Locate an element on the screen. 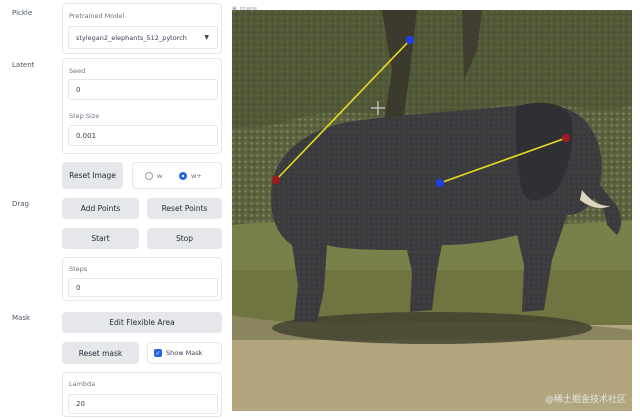 The width and height of the screenshot is (640, 419). image-tab: ▣ Image is located at coordinates (244, 9).